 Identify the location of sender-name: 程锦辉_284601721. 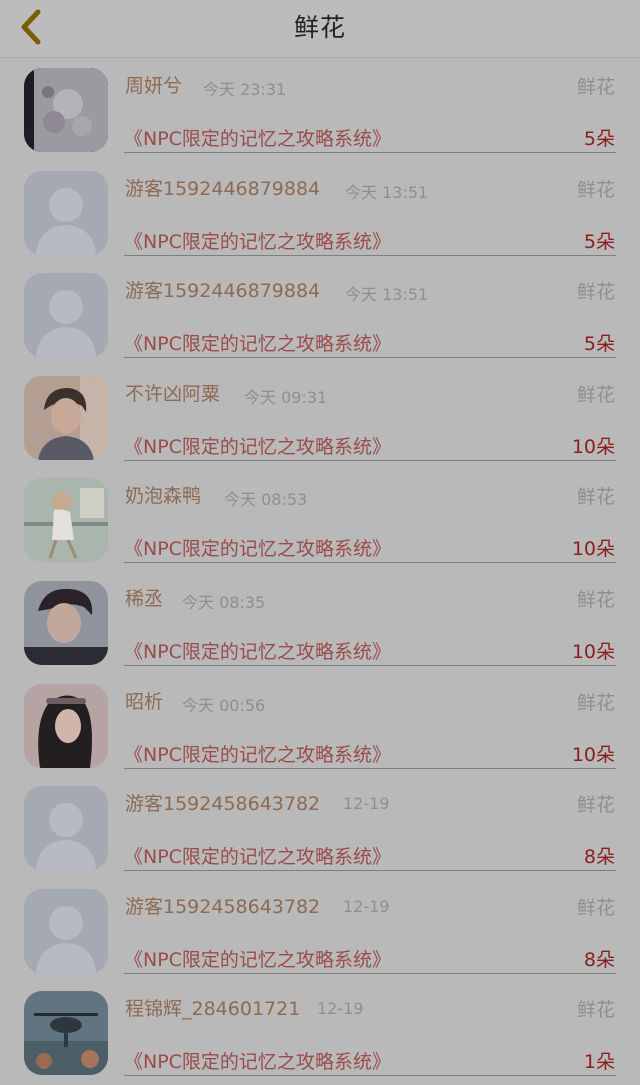
(212, 1007).